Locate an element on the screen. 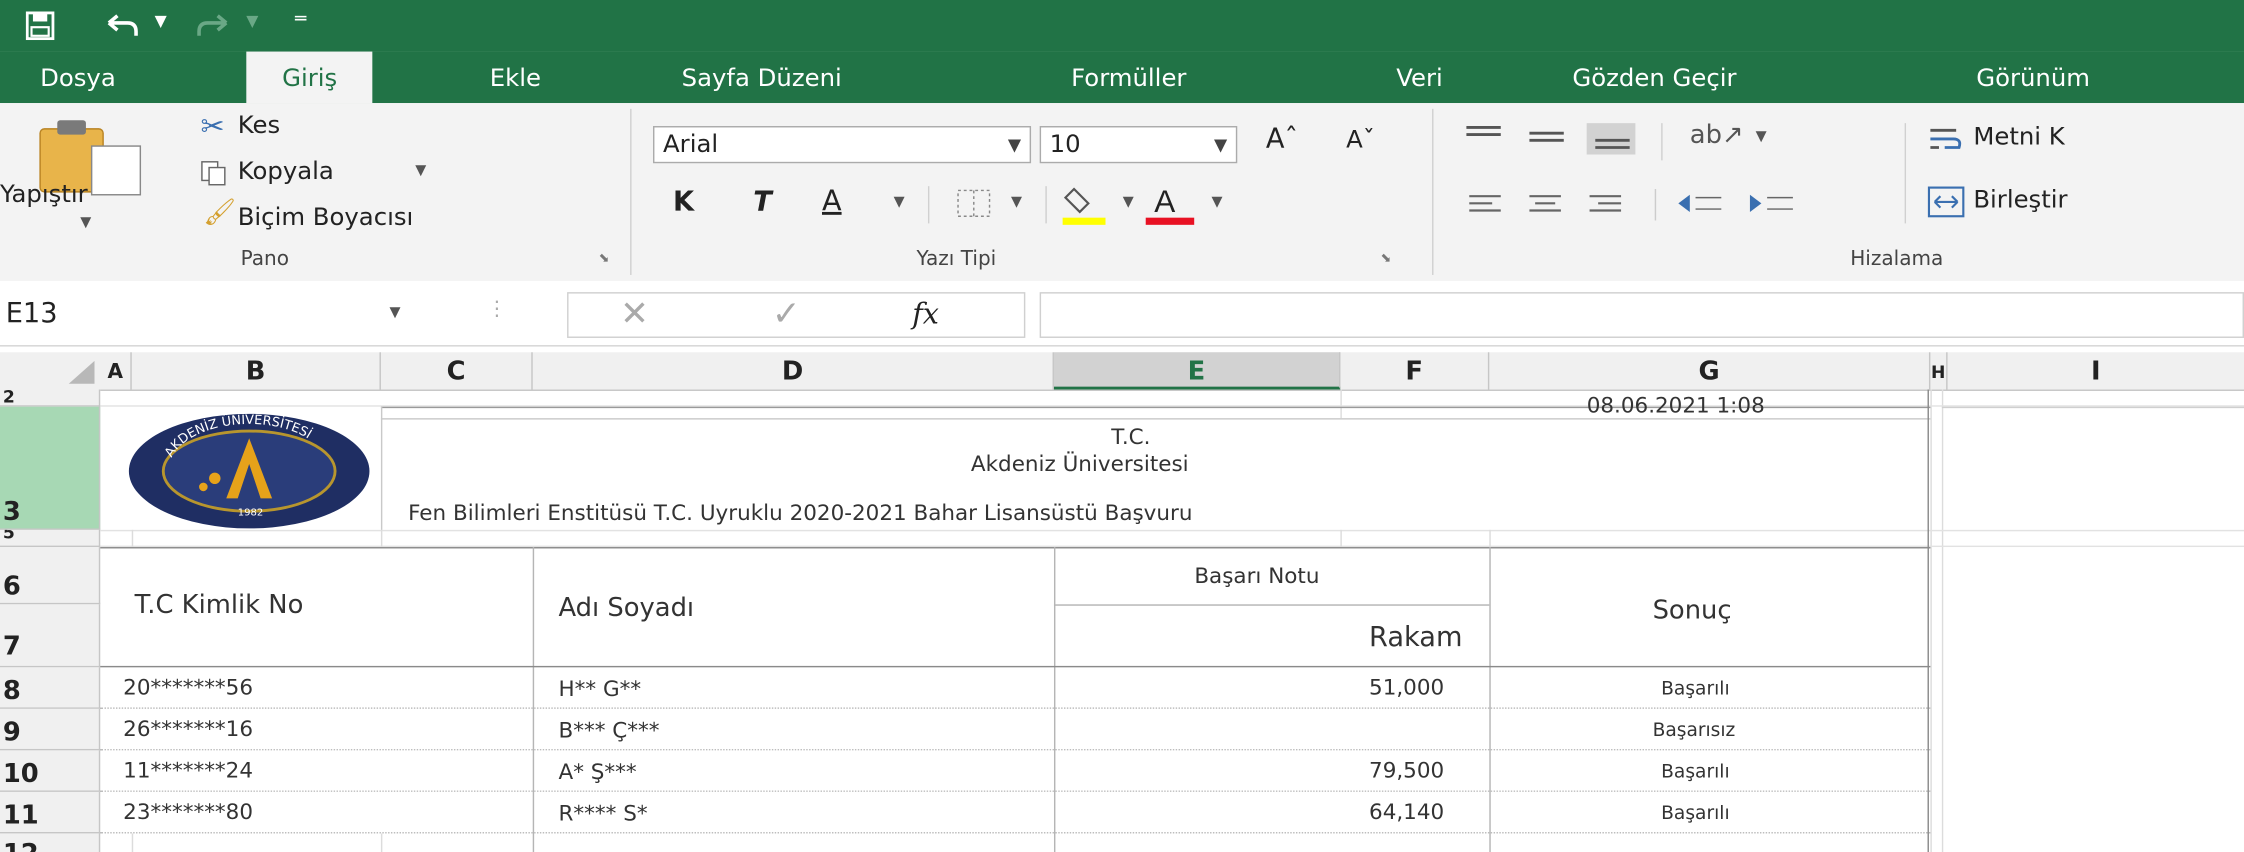  cell-result-row11: Başarılı is located at coordinates (1695, 814).